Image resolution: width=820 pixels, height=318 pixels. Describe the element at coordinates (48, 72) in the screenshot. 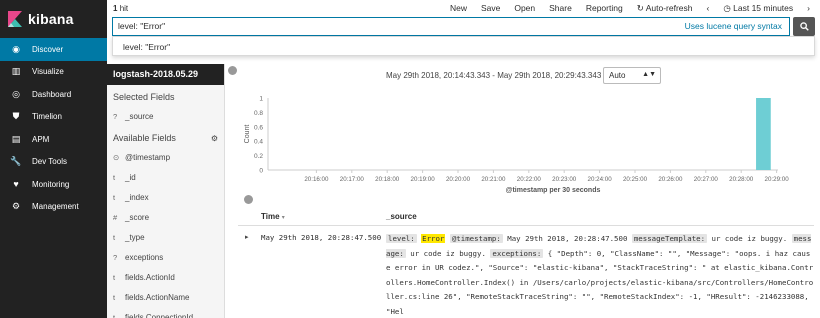

I see `nav-item-label: Visualize` at that location.